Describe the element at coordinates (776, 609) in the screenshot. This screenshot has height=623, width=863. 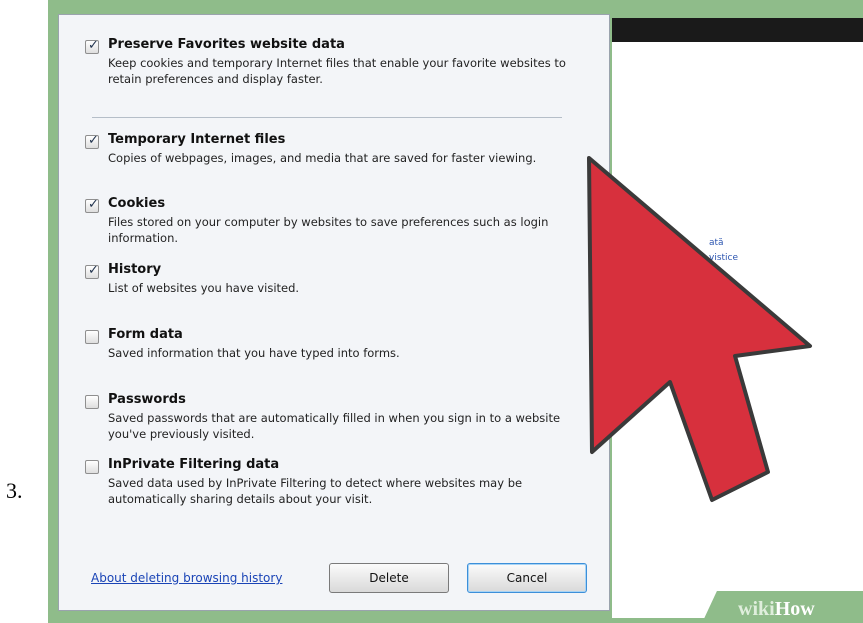
I see `wikihow-watermark: wikiHow` at that location.